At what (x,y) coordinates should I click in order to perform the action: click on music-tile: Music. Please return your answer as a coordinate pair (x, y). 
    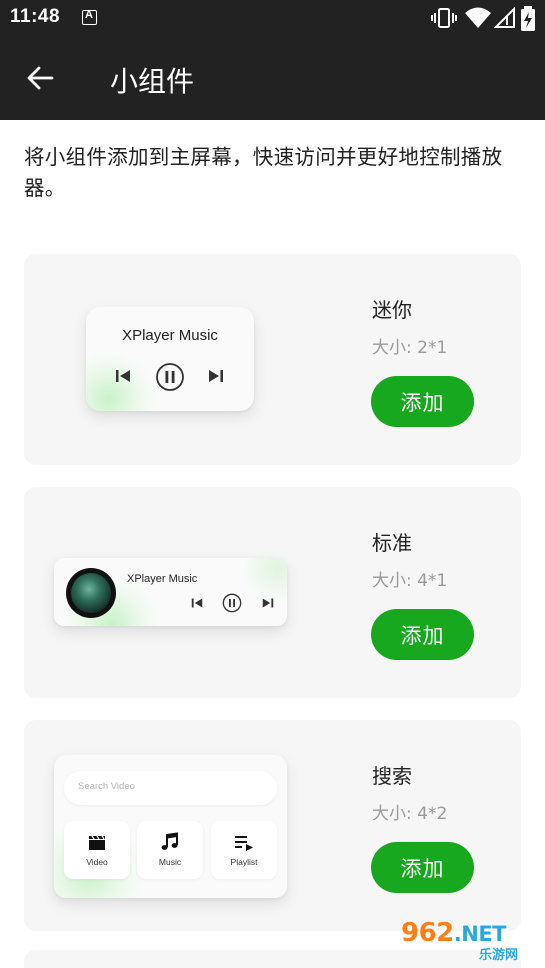
    Looking at the image, I should click on (170, 850).